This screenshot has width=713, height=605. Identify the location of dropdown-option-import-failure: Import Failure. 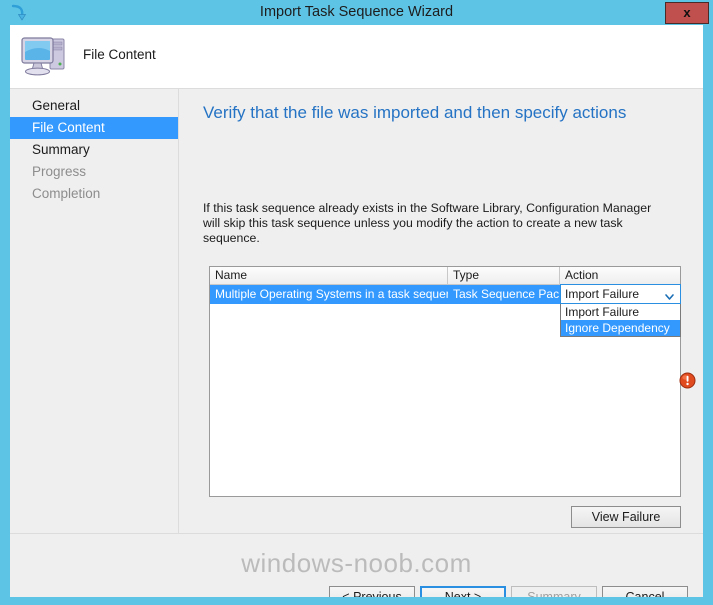
(620, 312).